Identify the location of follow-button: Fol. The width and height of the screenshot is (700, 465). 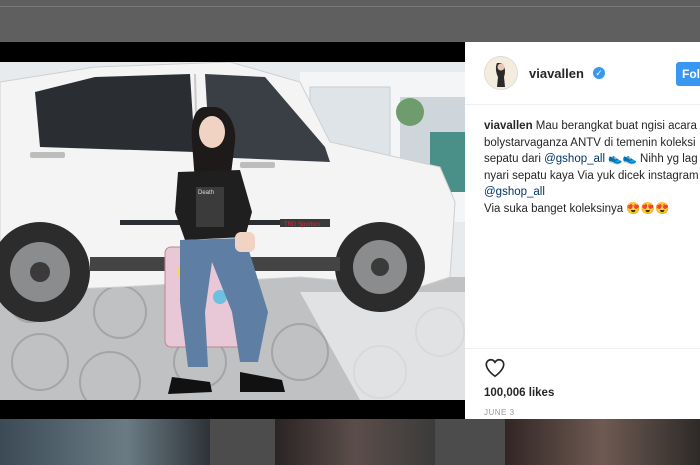
(688, 74).